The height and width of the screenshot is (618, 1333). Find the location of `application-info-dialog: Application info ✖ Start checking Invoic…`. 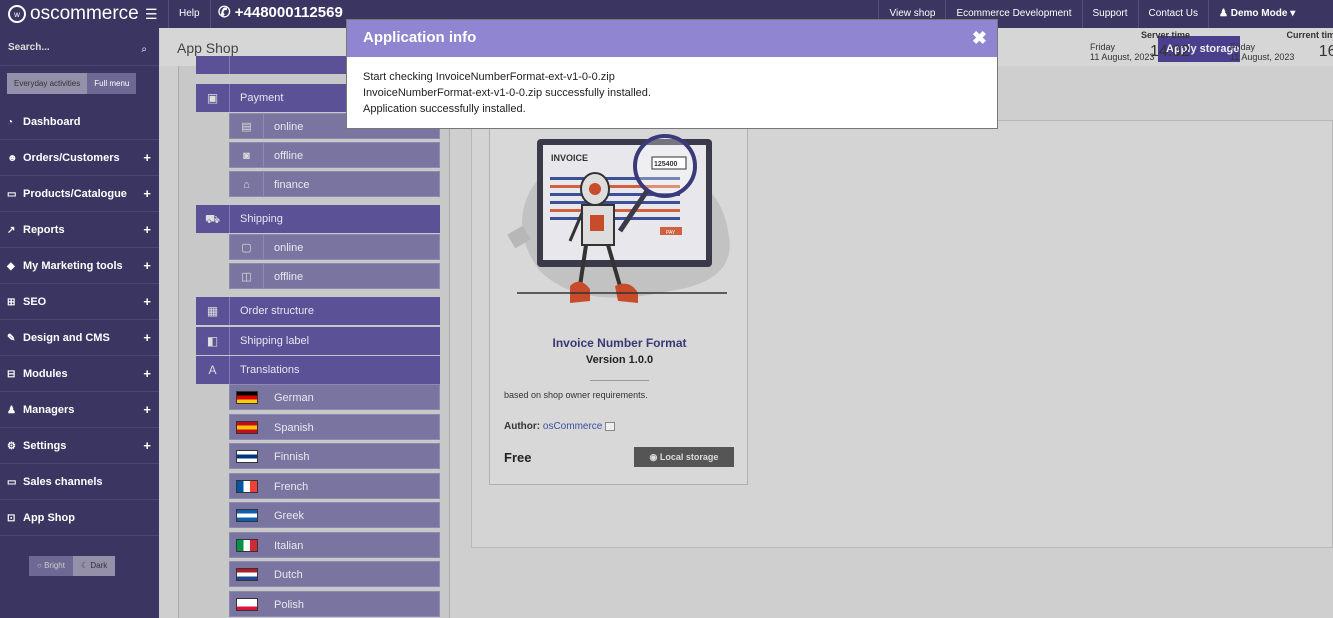

application-info-dialog: Application info ✖ Start checking Invoic… is located at coordinates (672, 74).